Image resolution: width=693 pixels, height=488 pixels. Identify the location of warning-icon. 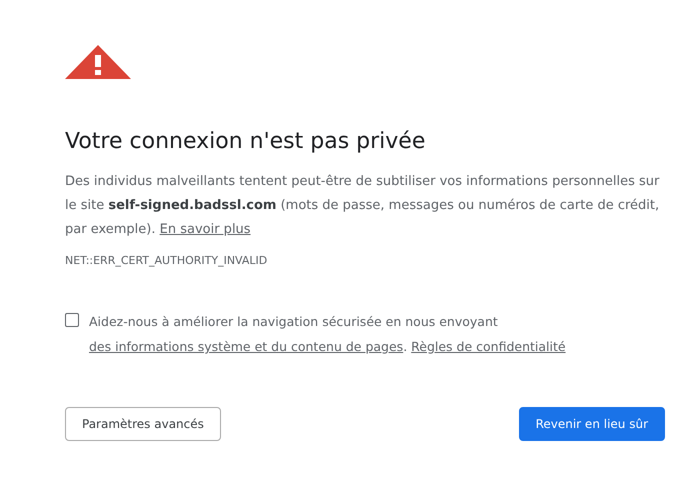
(98, 62).